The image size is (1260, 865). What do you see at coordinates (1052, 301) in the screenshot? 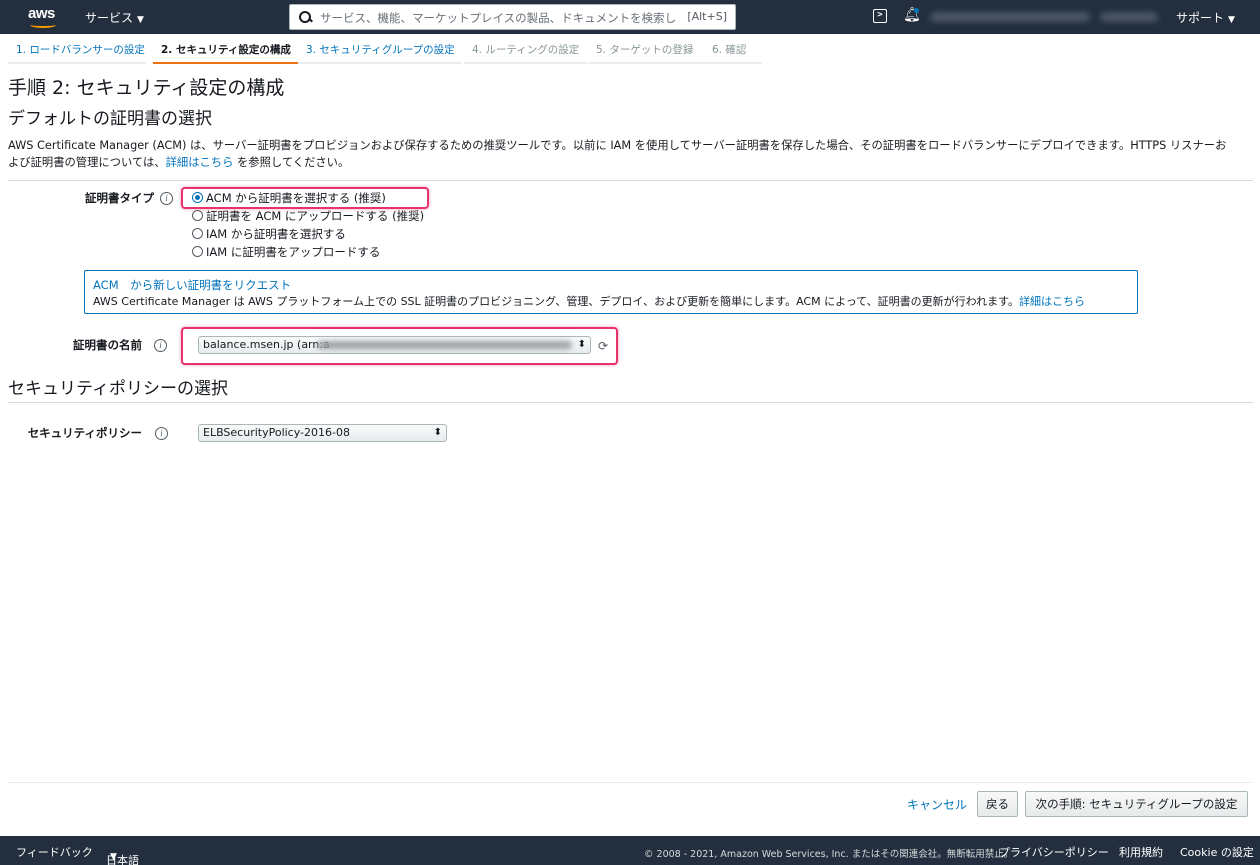
I see `acm-learn-more-link: 詳細はこちら` at bounding box center [1052, 301].